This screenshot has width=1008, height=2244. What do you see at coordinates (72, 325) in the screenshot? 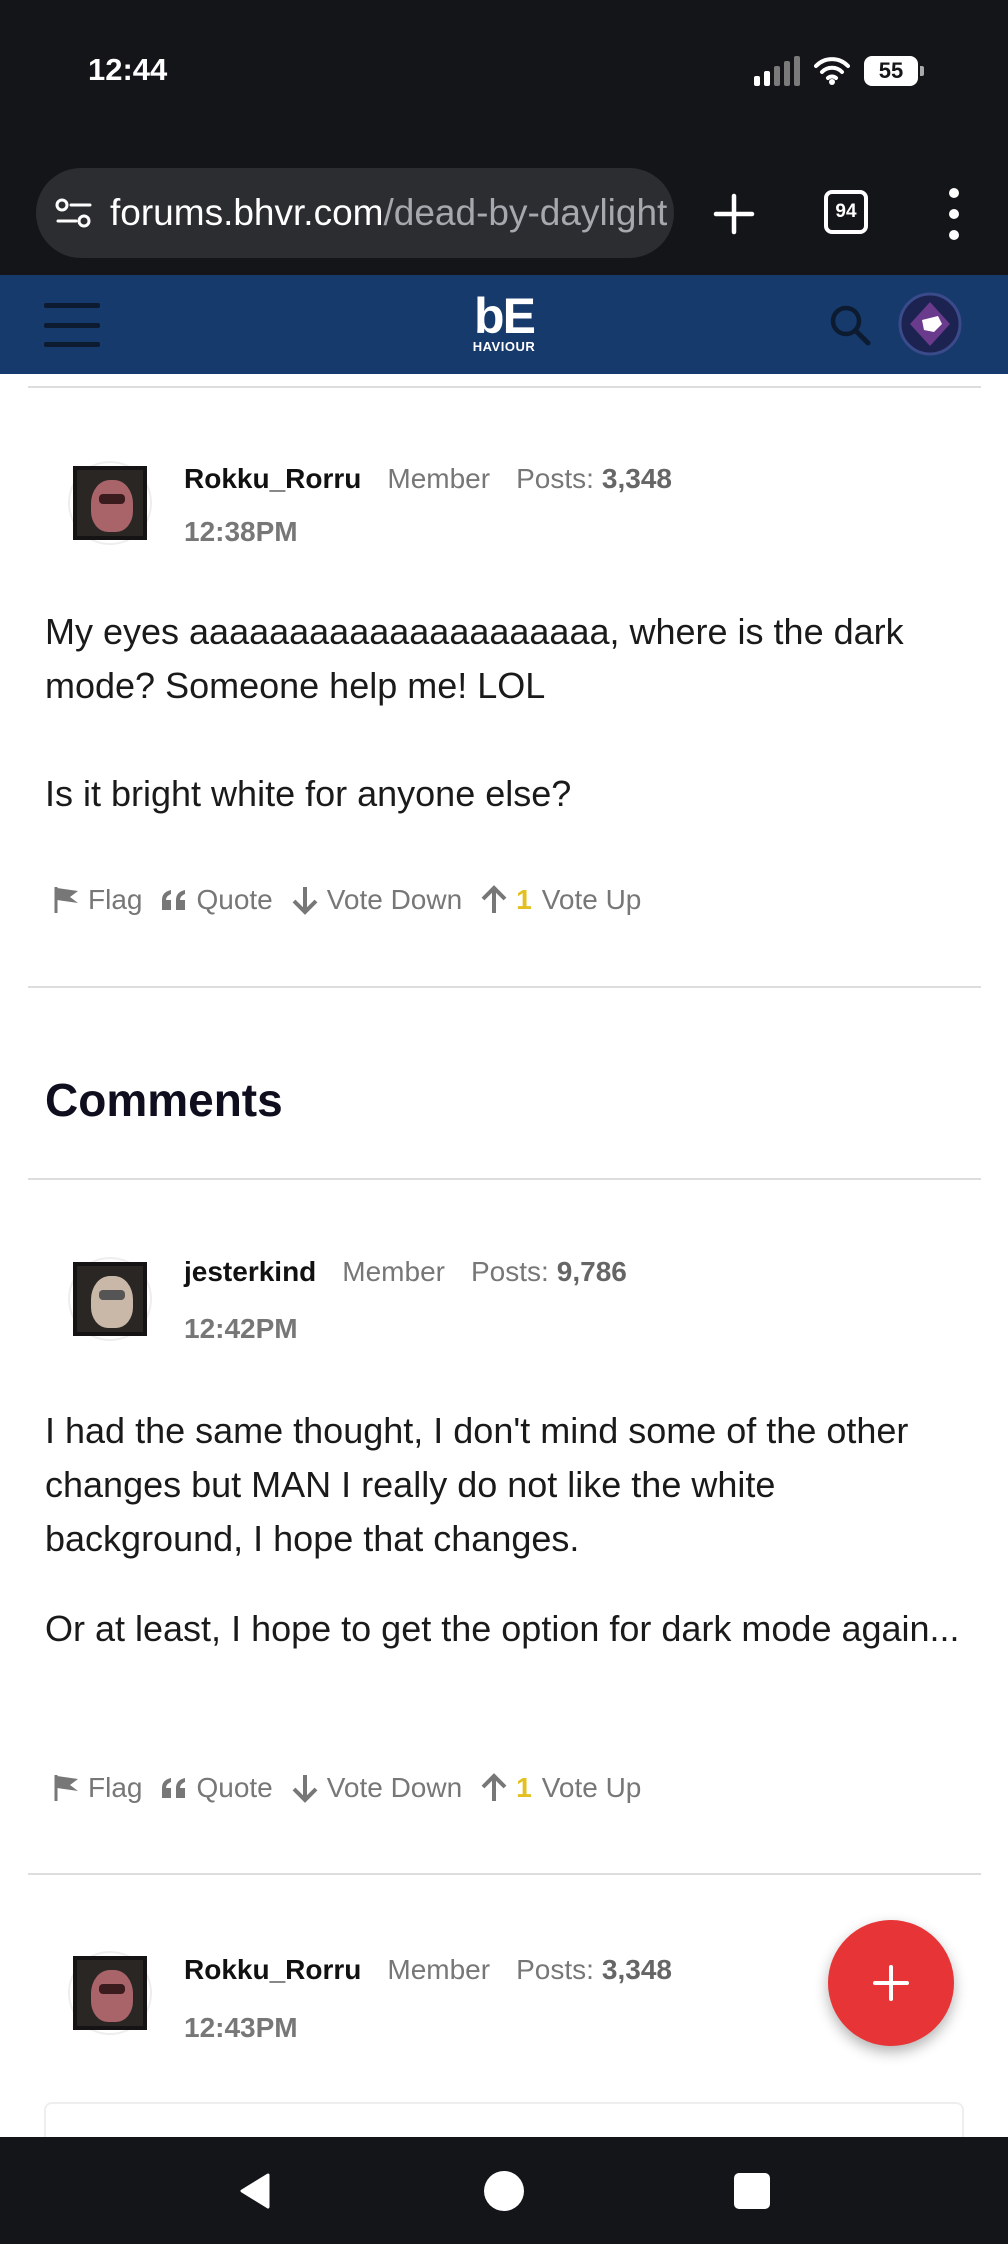
I see `menu-icon` at bounding box center [72, 325].